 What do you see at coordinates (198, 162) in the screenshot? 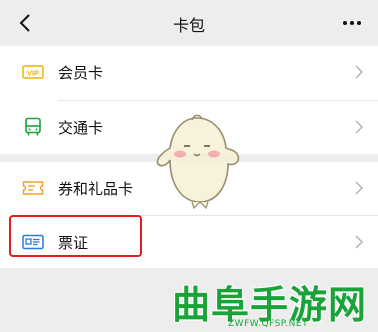
I see `mascot-overlay-icon` at bounding box center [198, 162].